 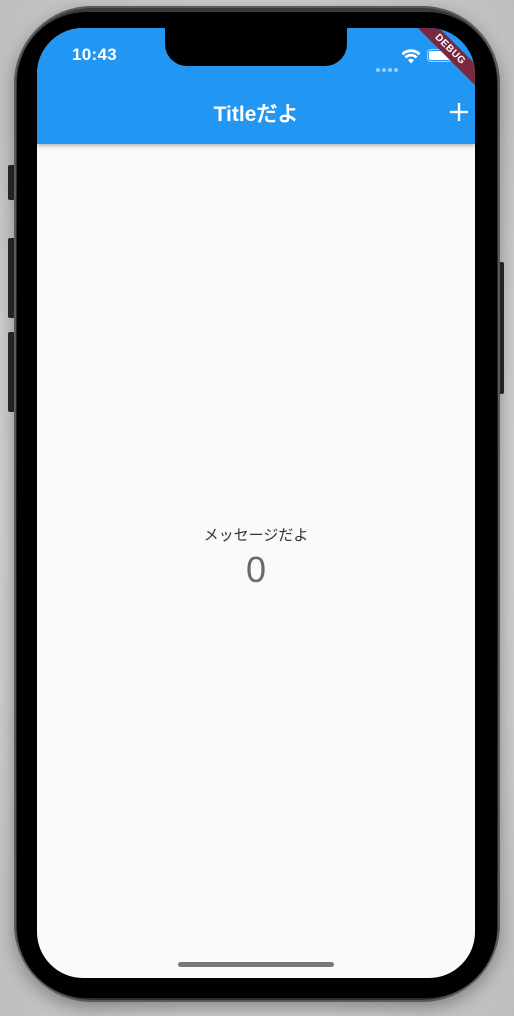 I want to click on app-bar: 10:43 Titleだよ, so click(x=256, y=86).